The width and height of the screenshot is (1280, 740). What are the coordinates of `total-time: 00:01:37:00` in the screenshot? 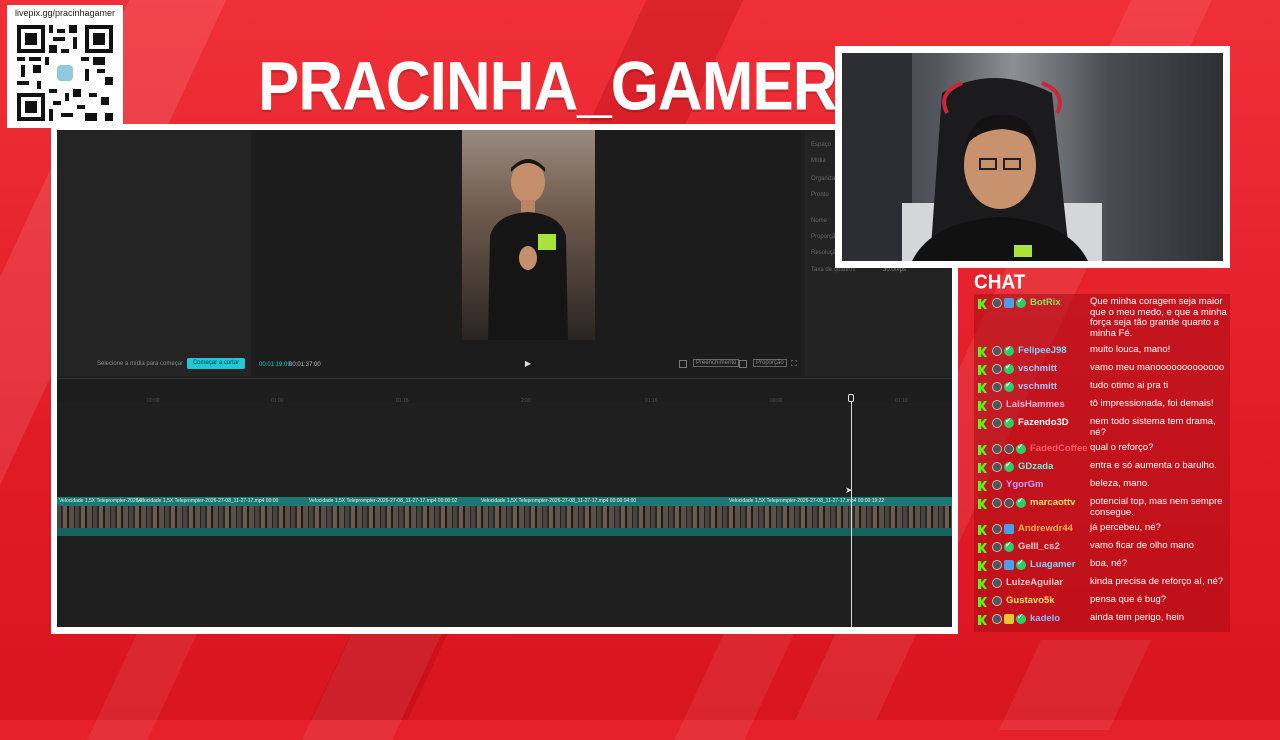 It's located at (305, 365).